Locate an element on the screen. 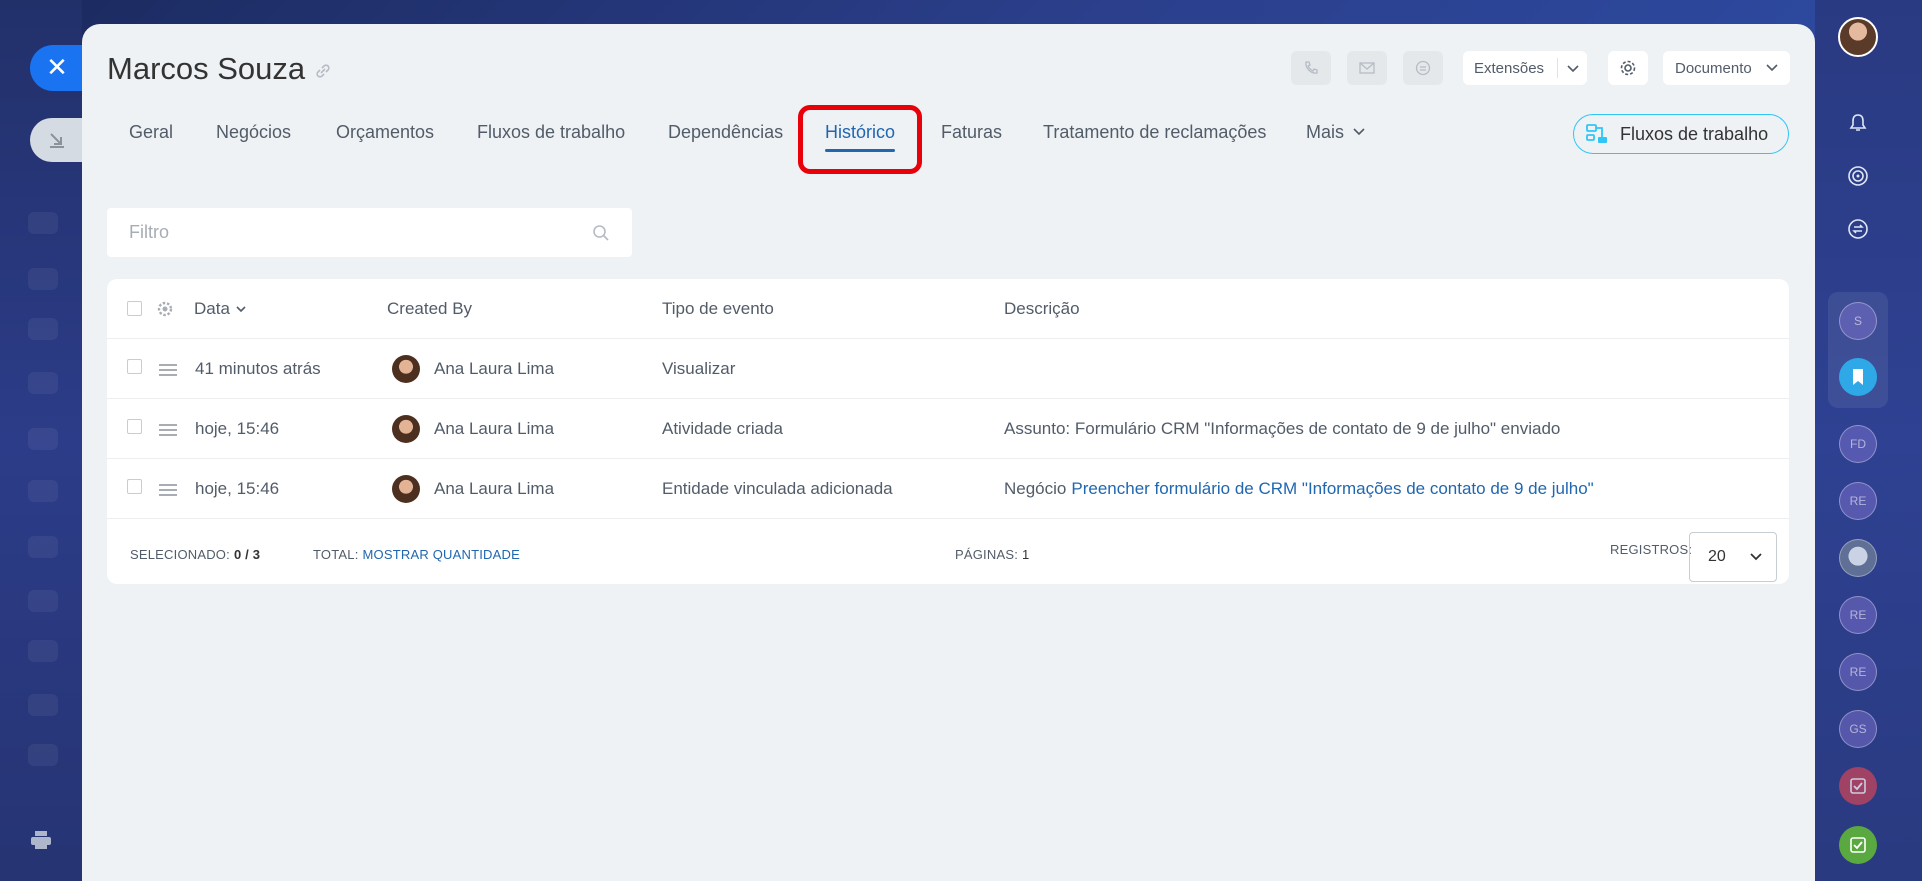  tab-mais-label: Mais is located at coordinates (1325, 131).